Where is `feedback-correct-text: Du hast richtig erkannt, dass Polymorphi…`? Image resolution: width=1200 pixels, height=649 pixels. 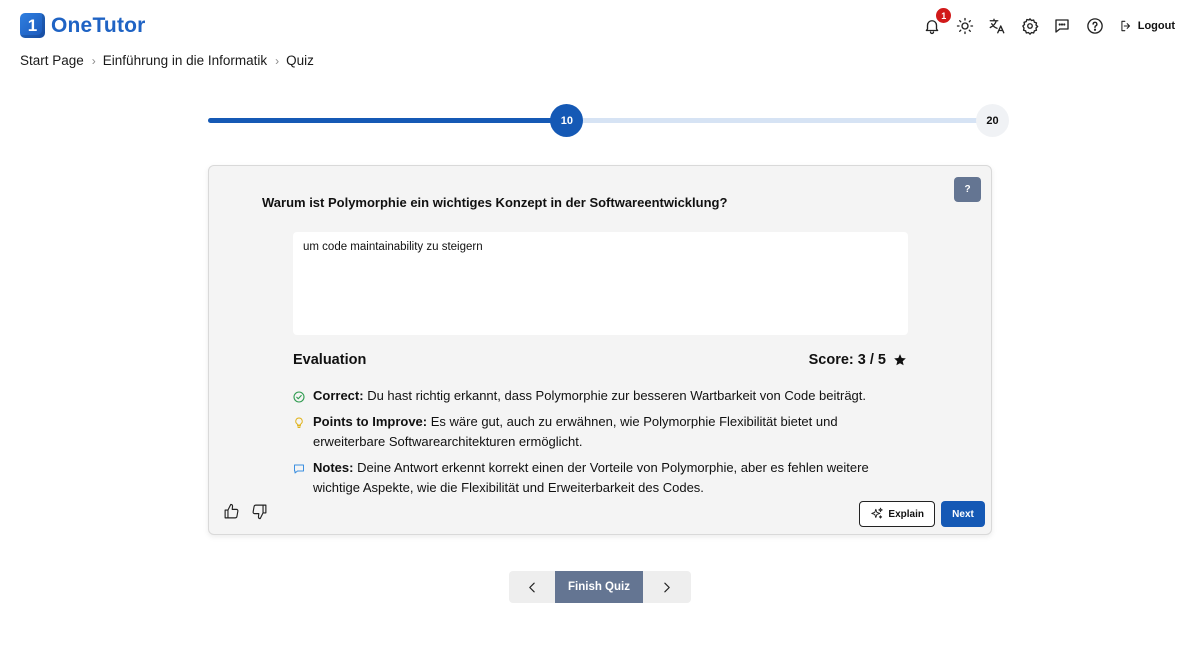 feedback-correct-text: Du hast richtig erkannt, dass Polymorphi… is located at coordinates (617, 395).